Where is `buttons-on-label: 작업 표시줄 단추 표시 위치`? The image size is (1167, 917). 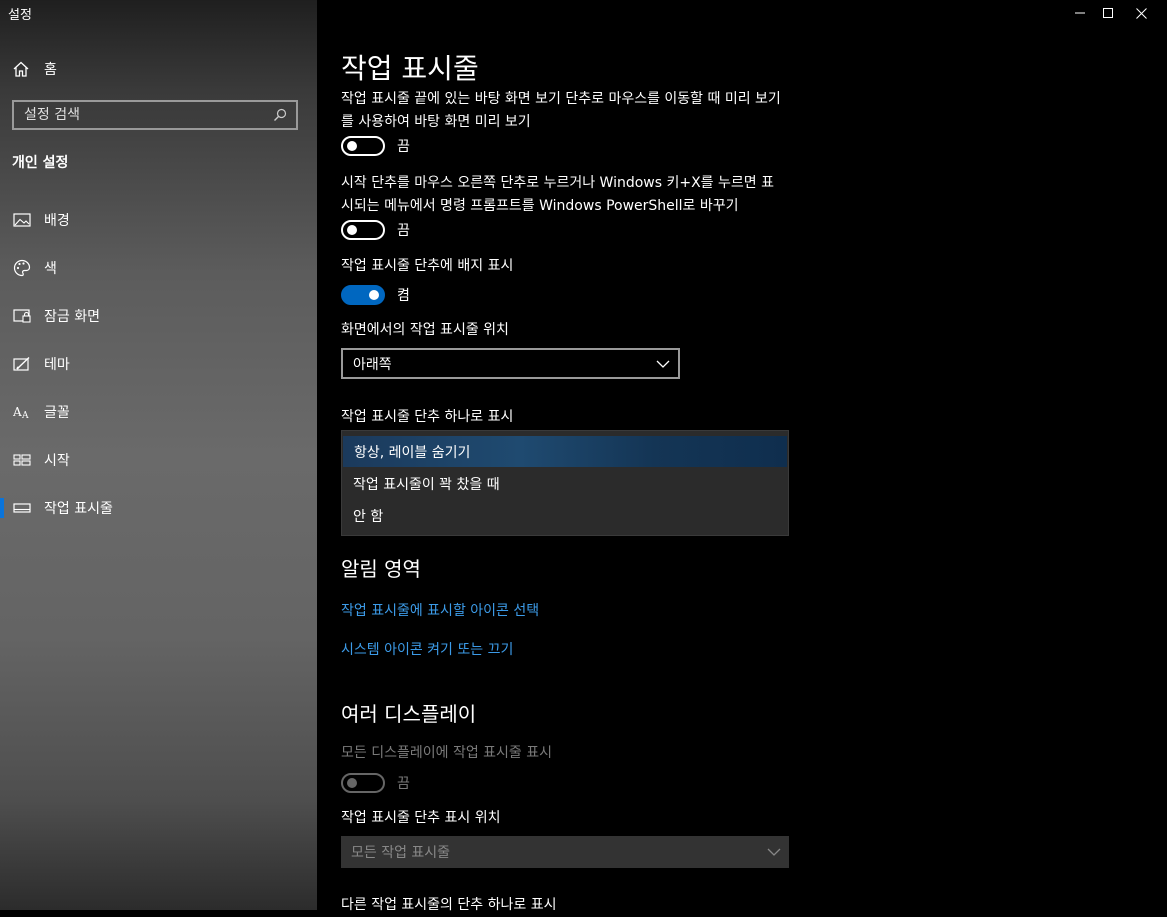 buttons-on-label: 작업 표시줄 단추 표시 위치 is located at coordinates (421, 818).